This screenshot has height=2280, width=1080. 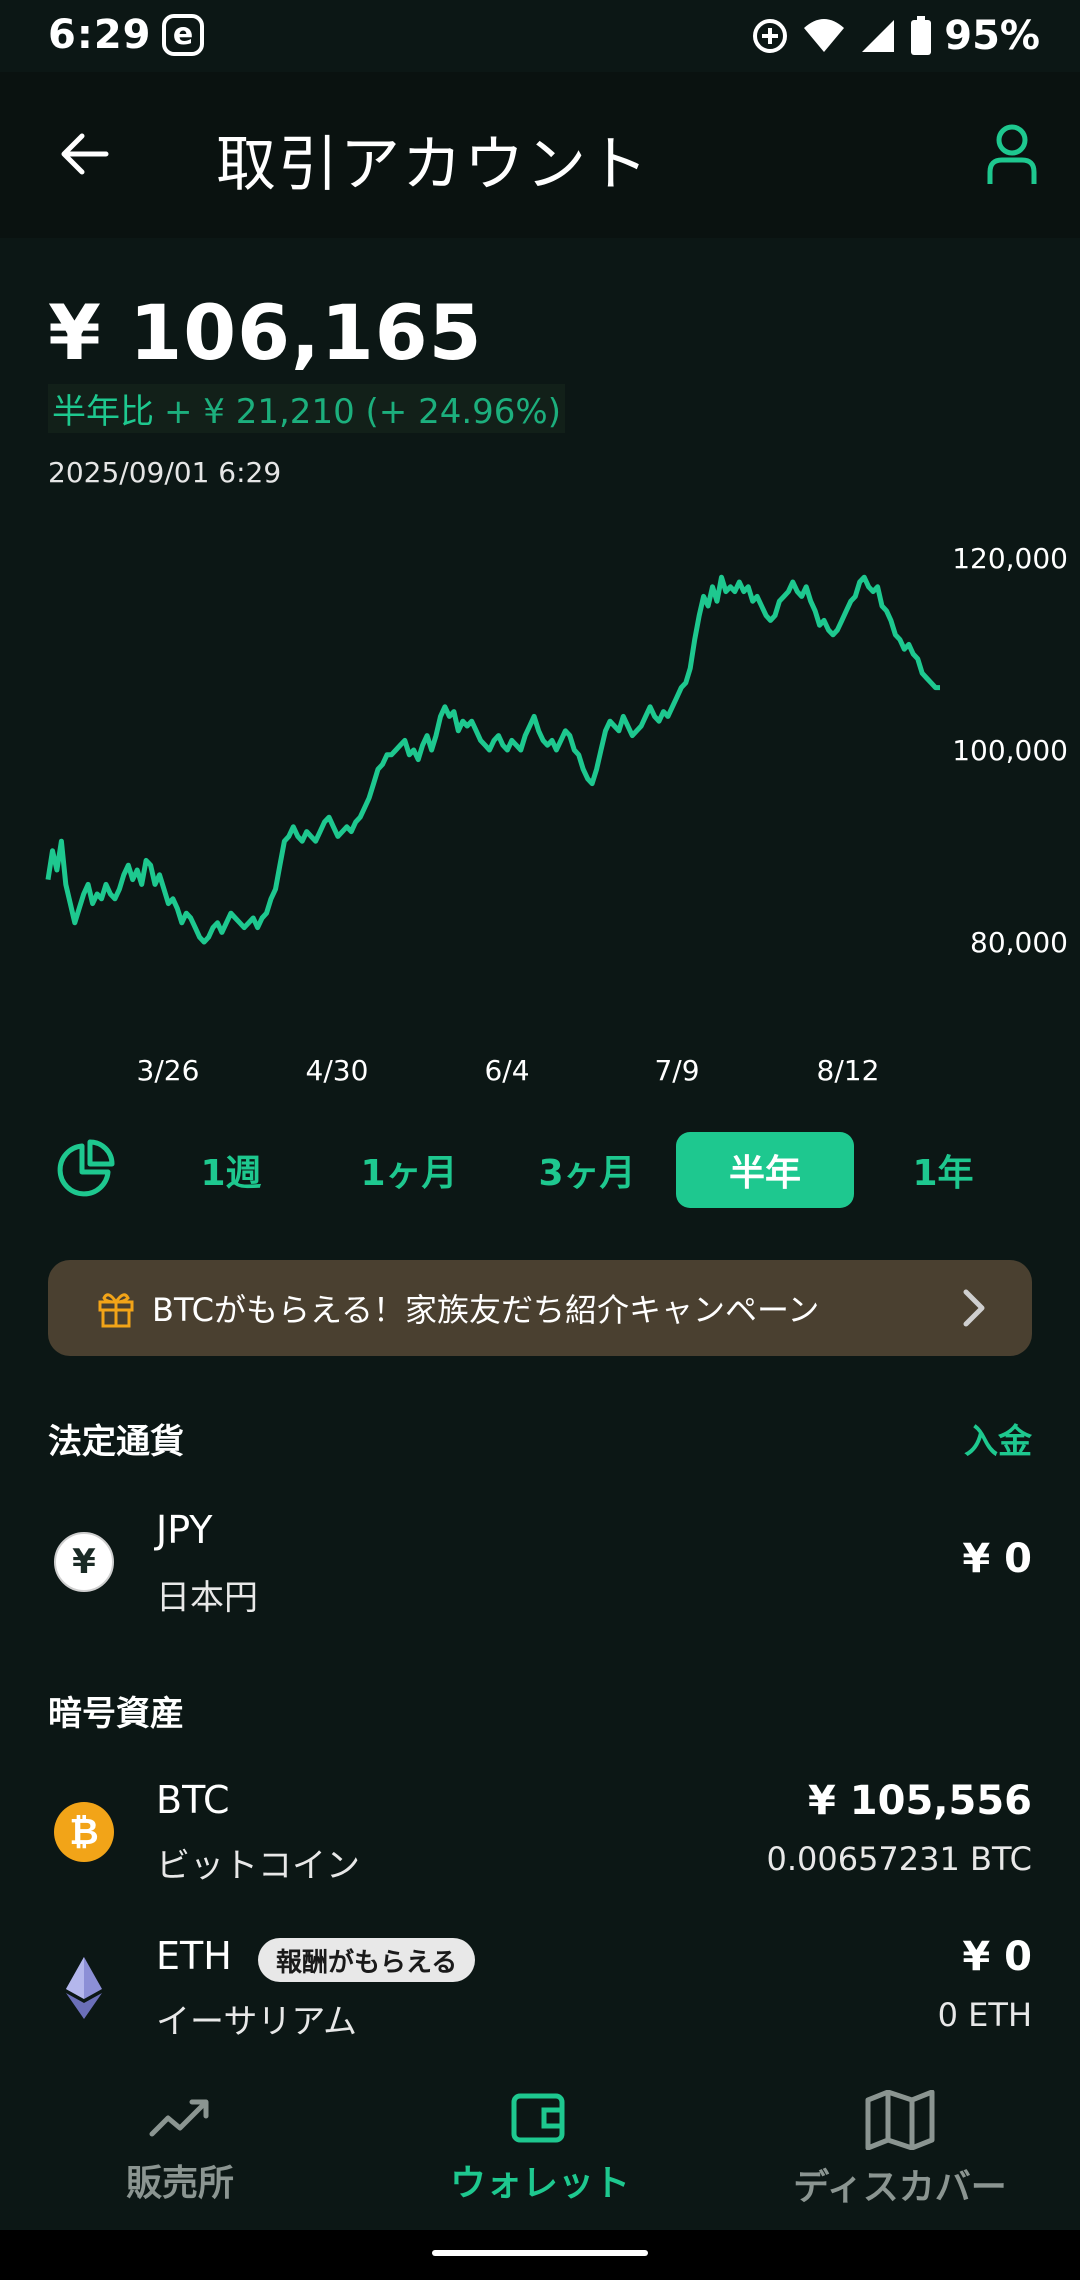 What do you see at coordinates (974, 1308) in the screenshot?
I see `chevron-right-icon` at bounding box center [974, 1308].